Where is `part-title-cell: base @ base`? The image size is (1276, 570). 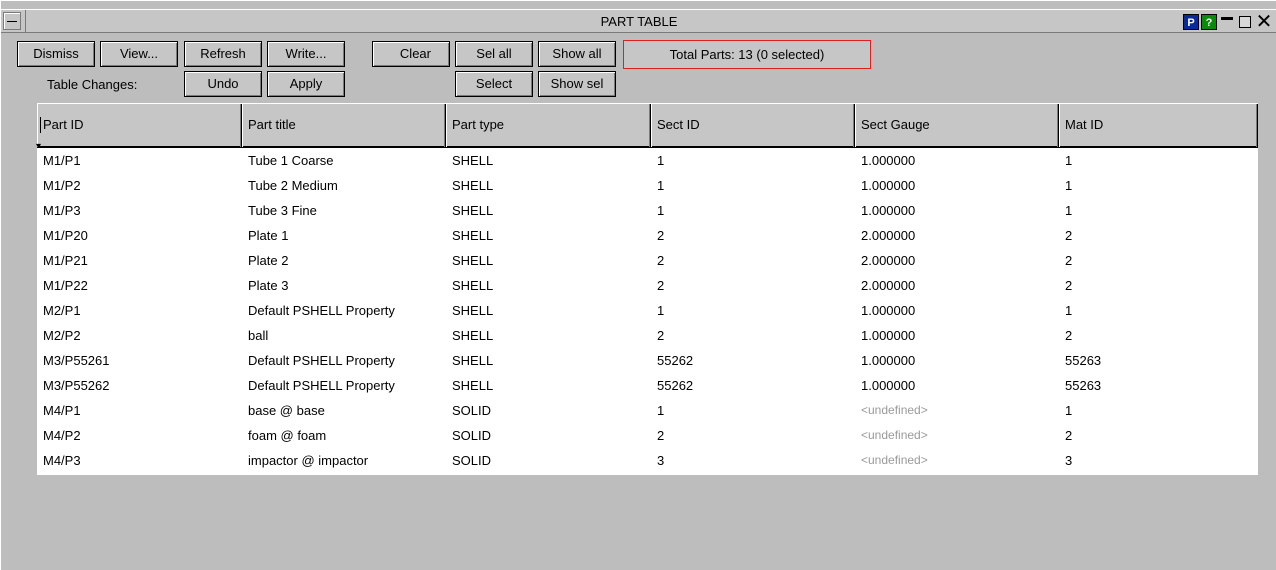 part-title-cell: base @ base is located at coordinates (344, 410).